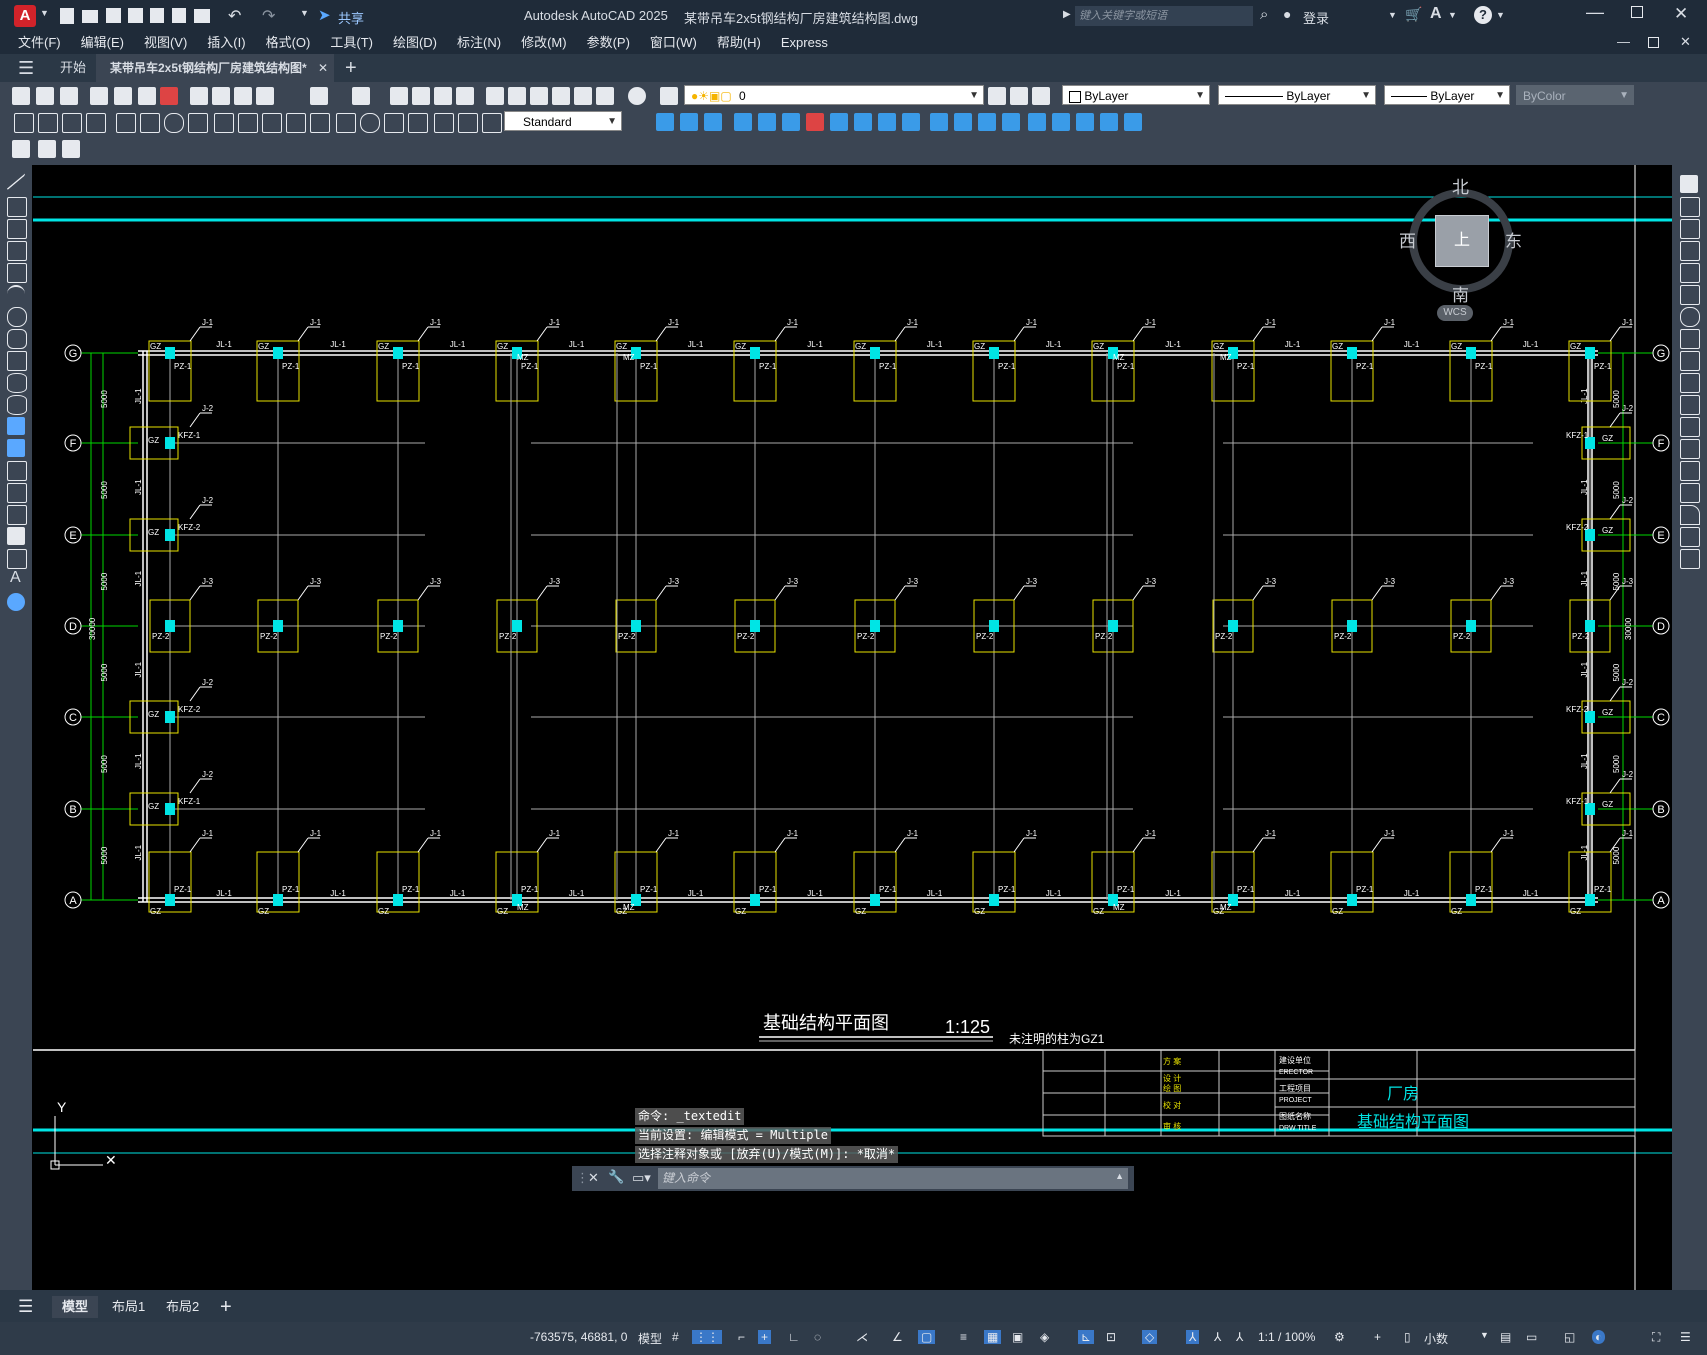 The image size is (1707, 1355). What do you see at coordinates (443, 96) in the screenshot?
I see `zoom-window-icon` at bounding box center [443, 96].